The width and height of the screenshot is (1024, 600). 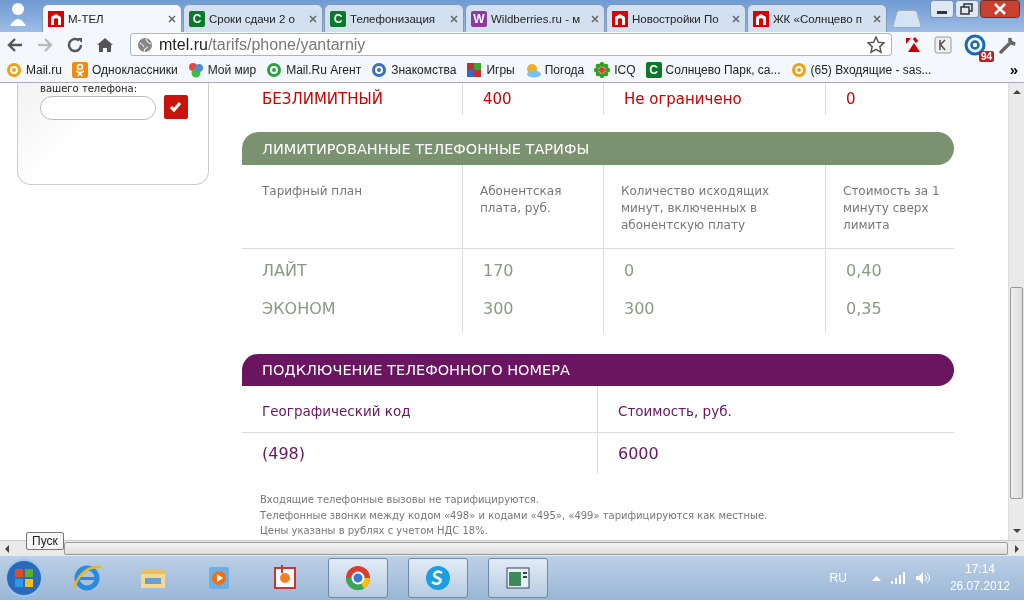 What do you see at coordinates (615, 69) in the screenshot?
I see `bookmark: ICQ` at bounding box center [615, 69].